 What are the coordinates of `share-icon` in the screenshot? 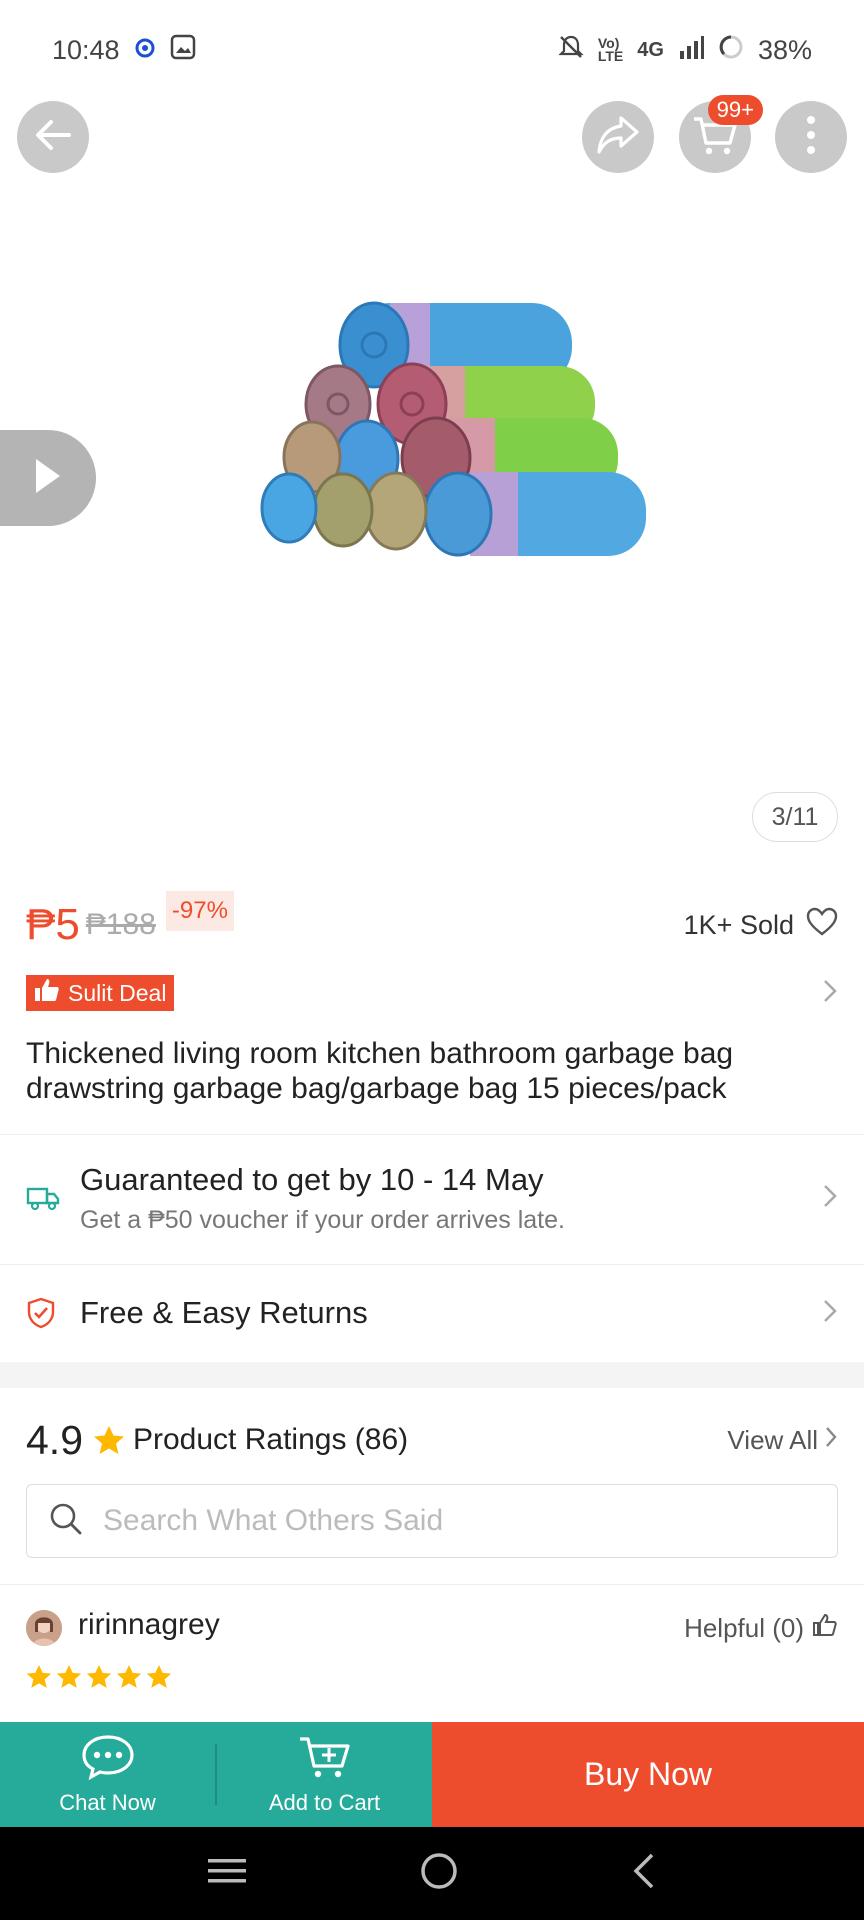 It's located at (618, 137).